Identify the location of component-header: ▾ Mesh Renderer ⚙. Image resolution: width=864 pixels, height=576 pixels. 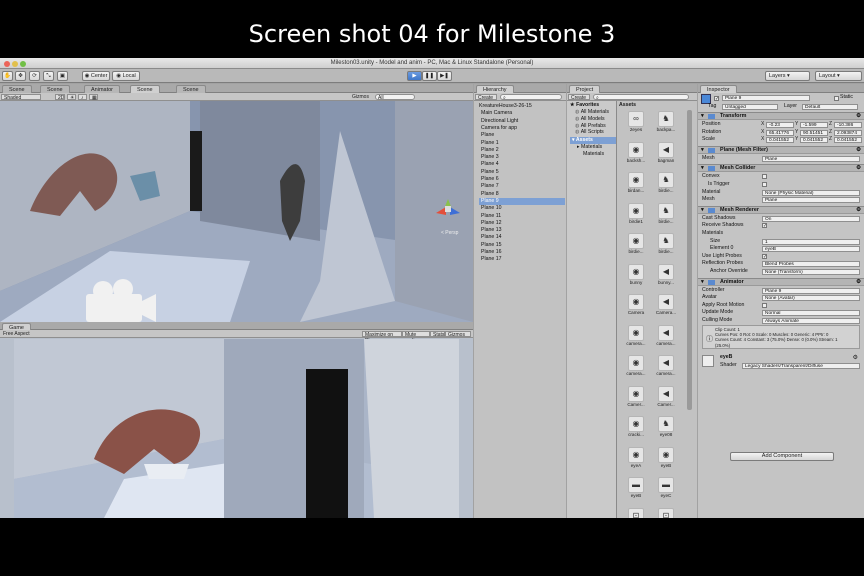
(781, 209).